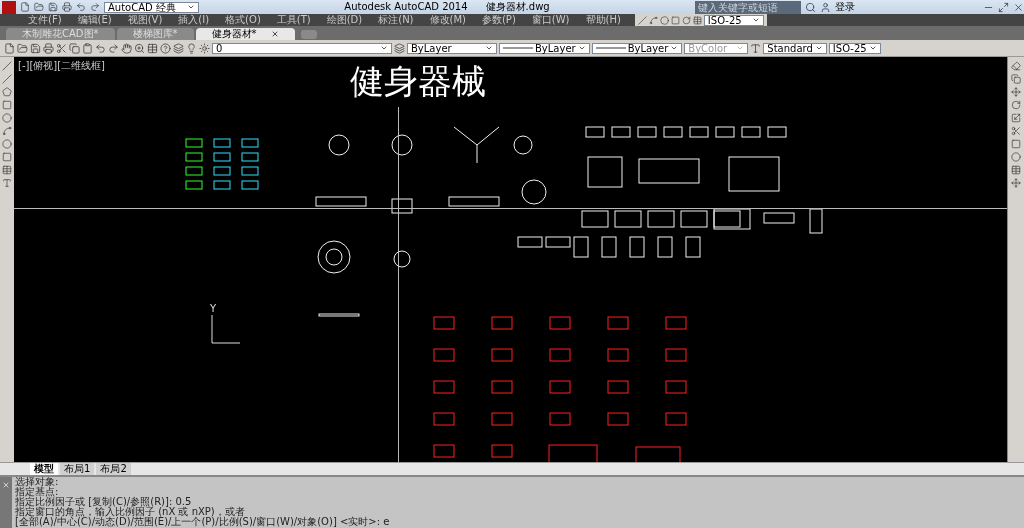 Image resolution: width=1024 pixels, height=528 pixels. Describe the element at coordinates (191, 48) in the screenshot. I see `lightbulb-icon` at that location.